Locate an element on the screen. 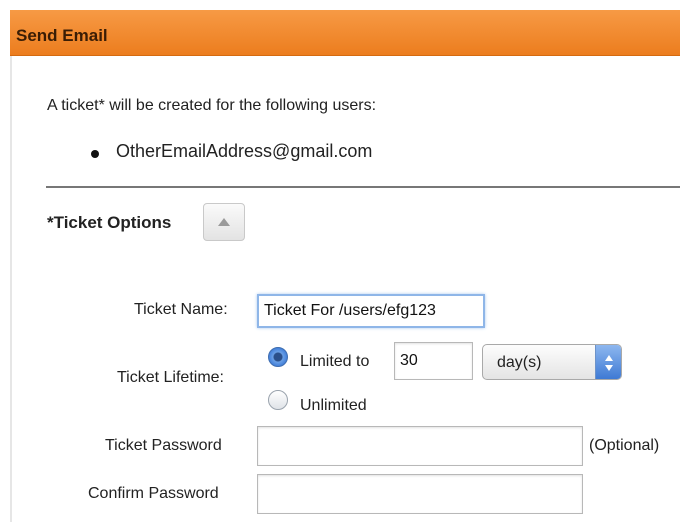  limited-label: Limited to is located at coordinates (335, 361).